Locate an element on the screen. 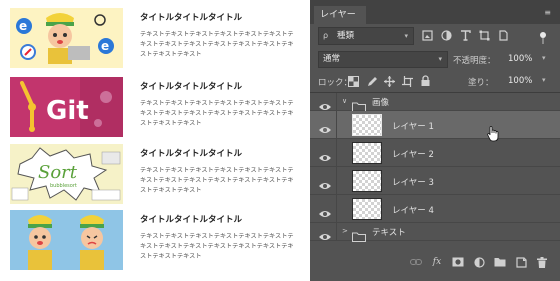 The height and width of the screenshot is (281, 560). article-thumbnail is located at coordinates (66, 240).